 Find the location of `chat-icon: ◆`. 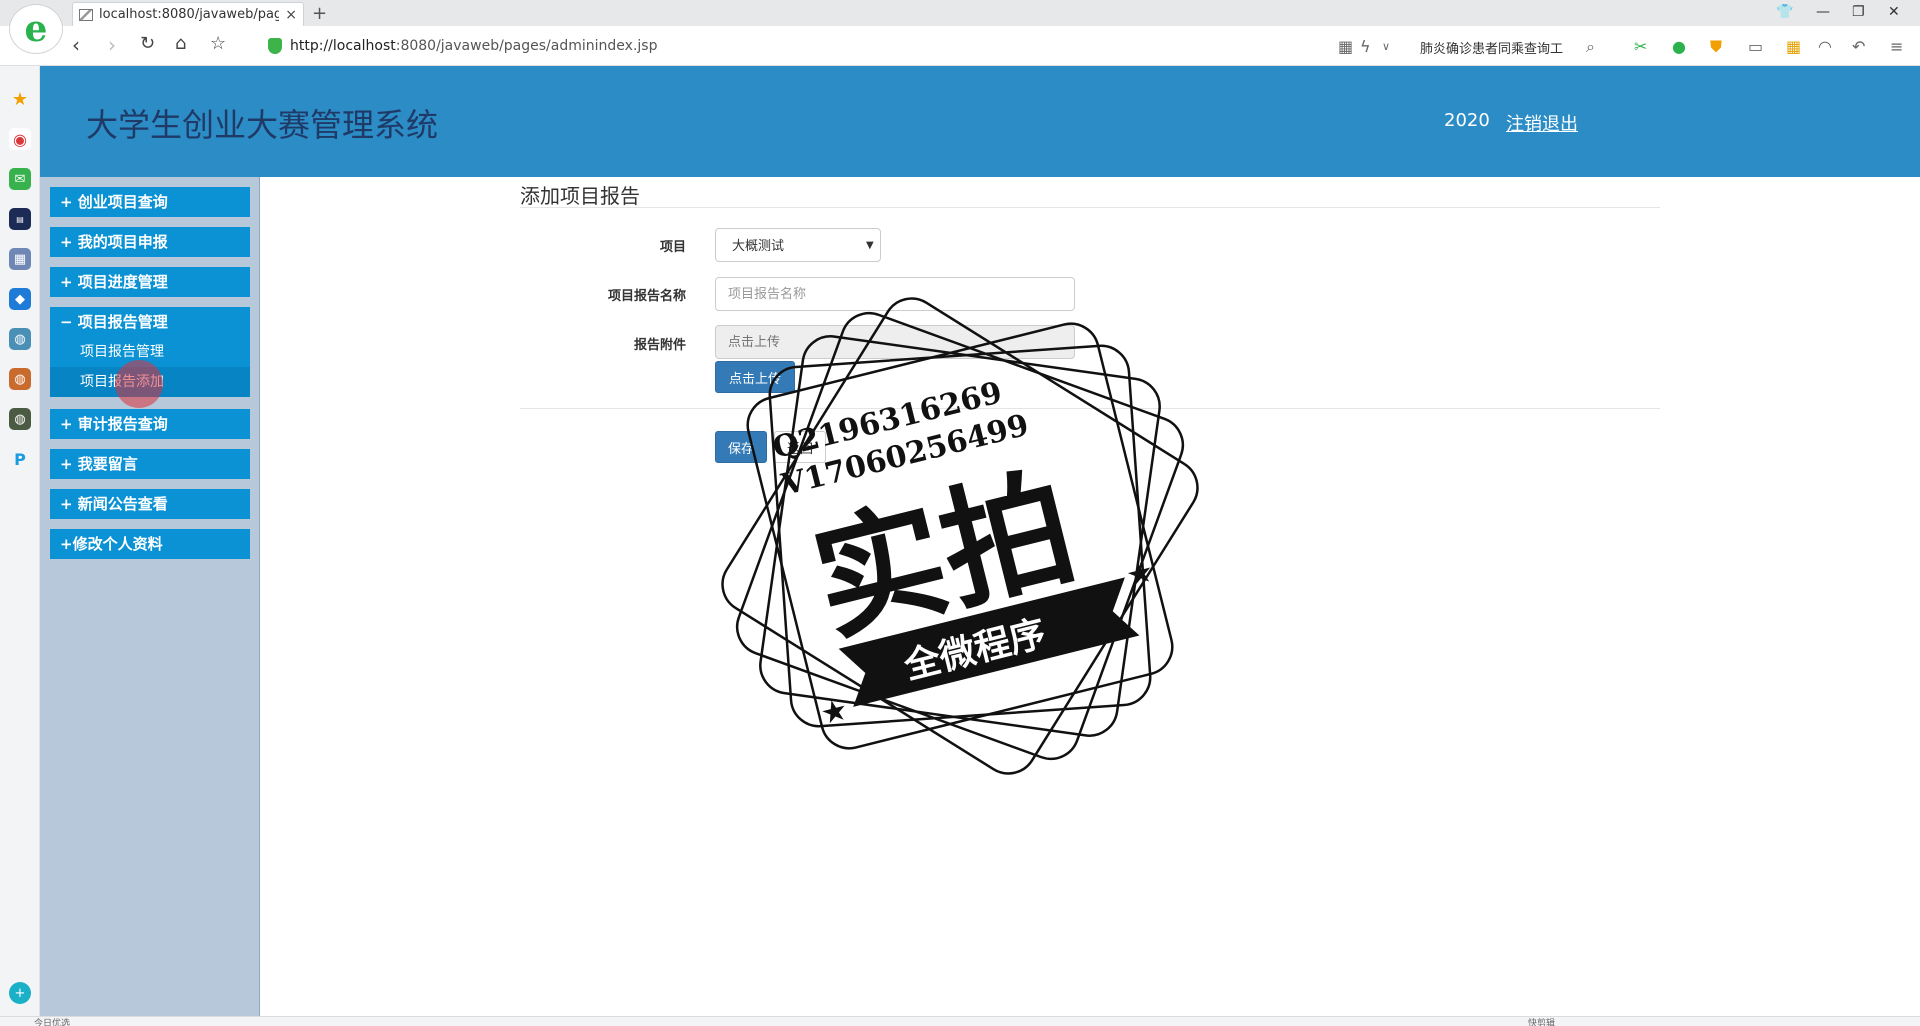

chat-icon: ◆ is located at coordinates (20, 299).